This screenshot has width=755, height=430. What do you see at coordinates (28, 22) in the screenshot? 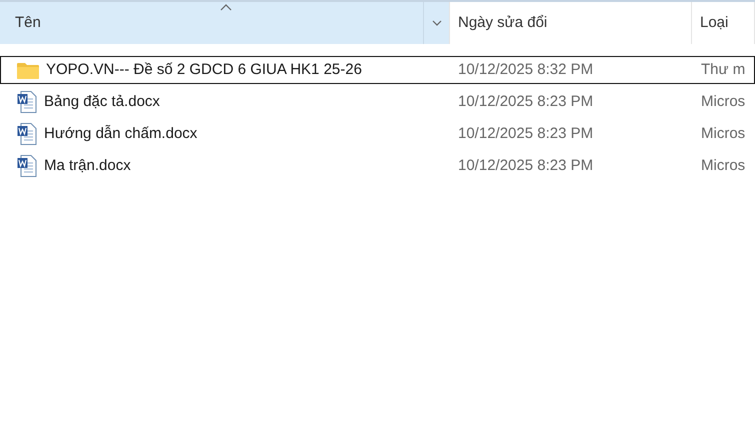
I see `column-label: Tên` at bounding box center [28, 22].